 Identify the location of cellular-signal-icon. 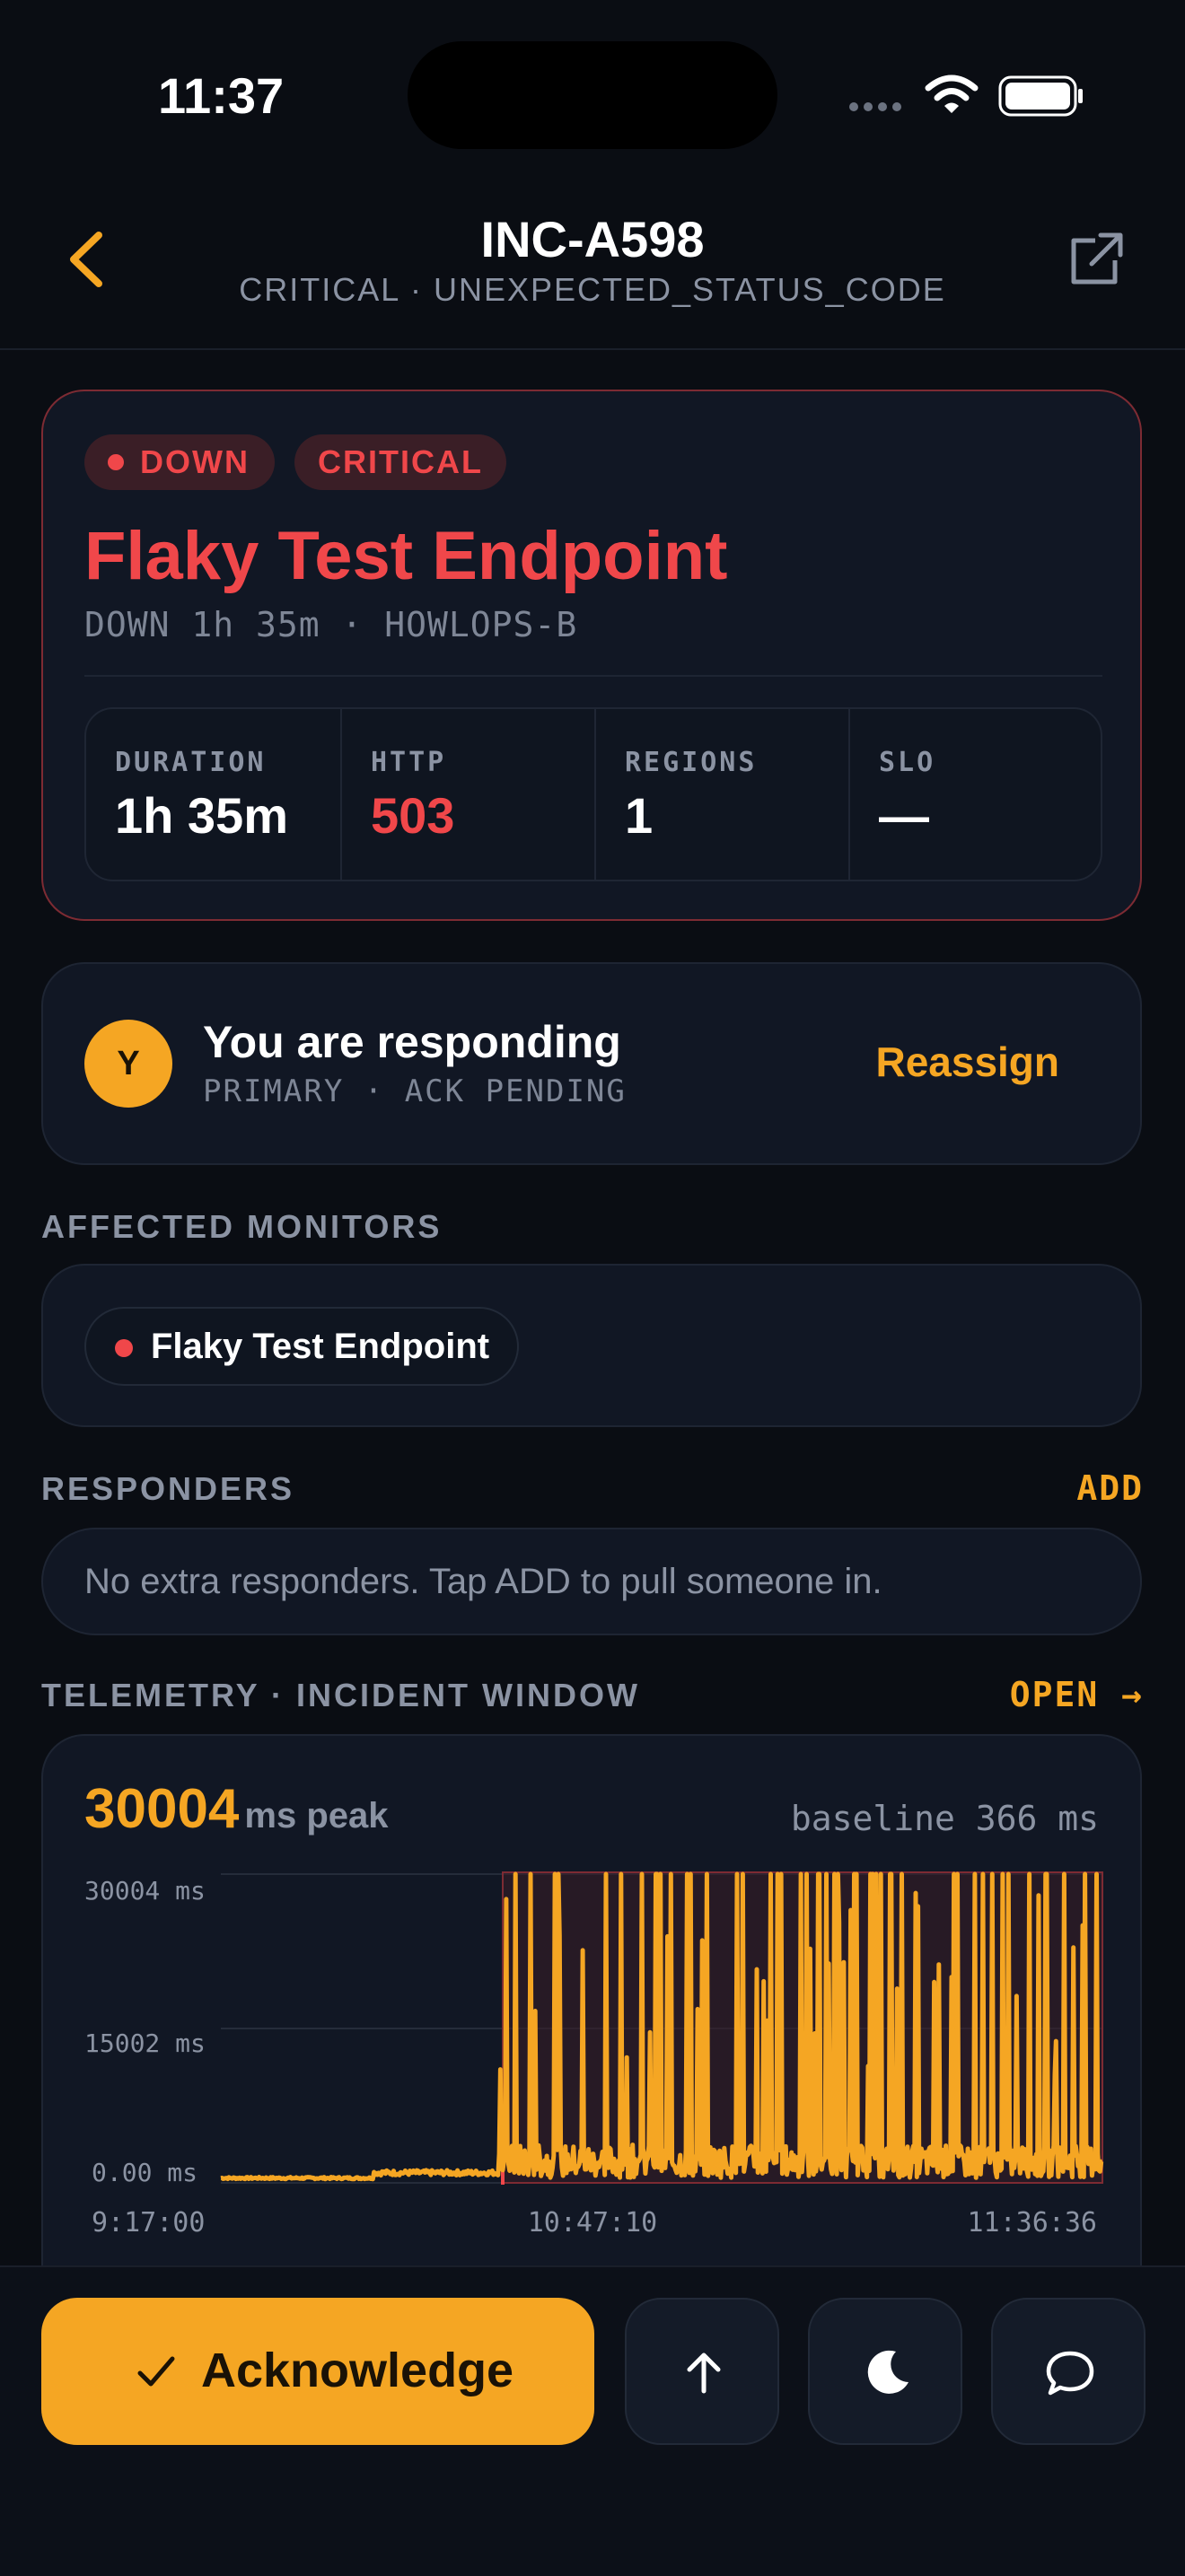
(878, 108).